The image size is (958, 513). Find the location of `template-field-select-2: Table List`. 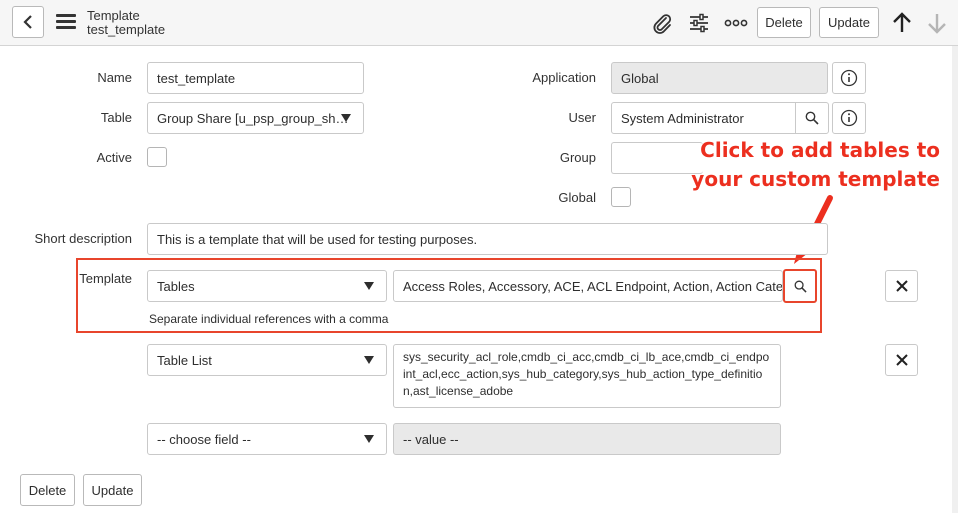

template-field-select-2: Table List is located at coordinates (267, 360).